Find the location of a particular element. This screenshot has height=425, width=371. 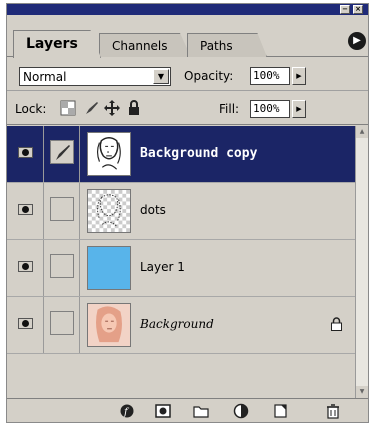

tab-channels: Channels is located at coordinates (145, 45).